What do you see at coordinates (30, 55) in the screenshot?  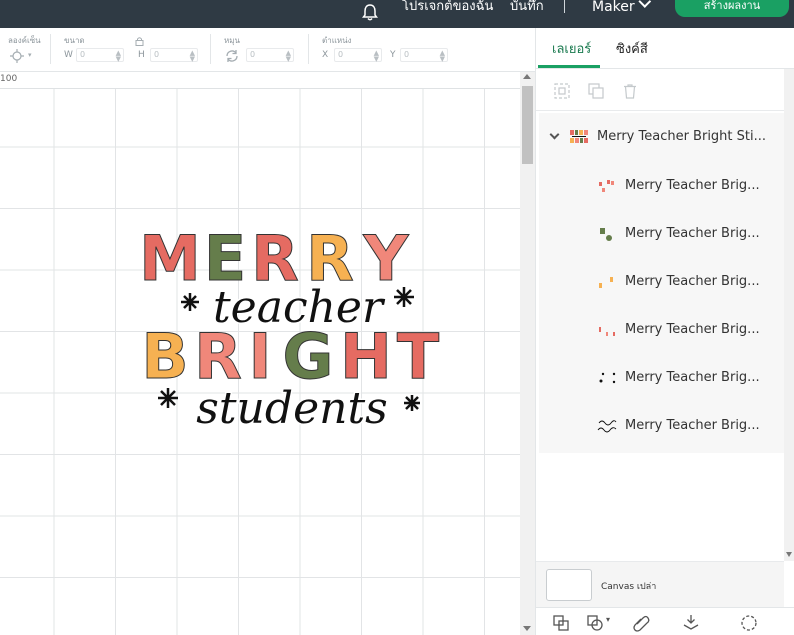 I see `align-dropdown-icon: ▾` at bounding box center [30, 55].